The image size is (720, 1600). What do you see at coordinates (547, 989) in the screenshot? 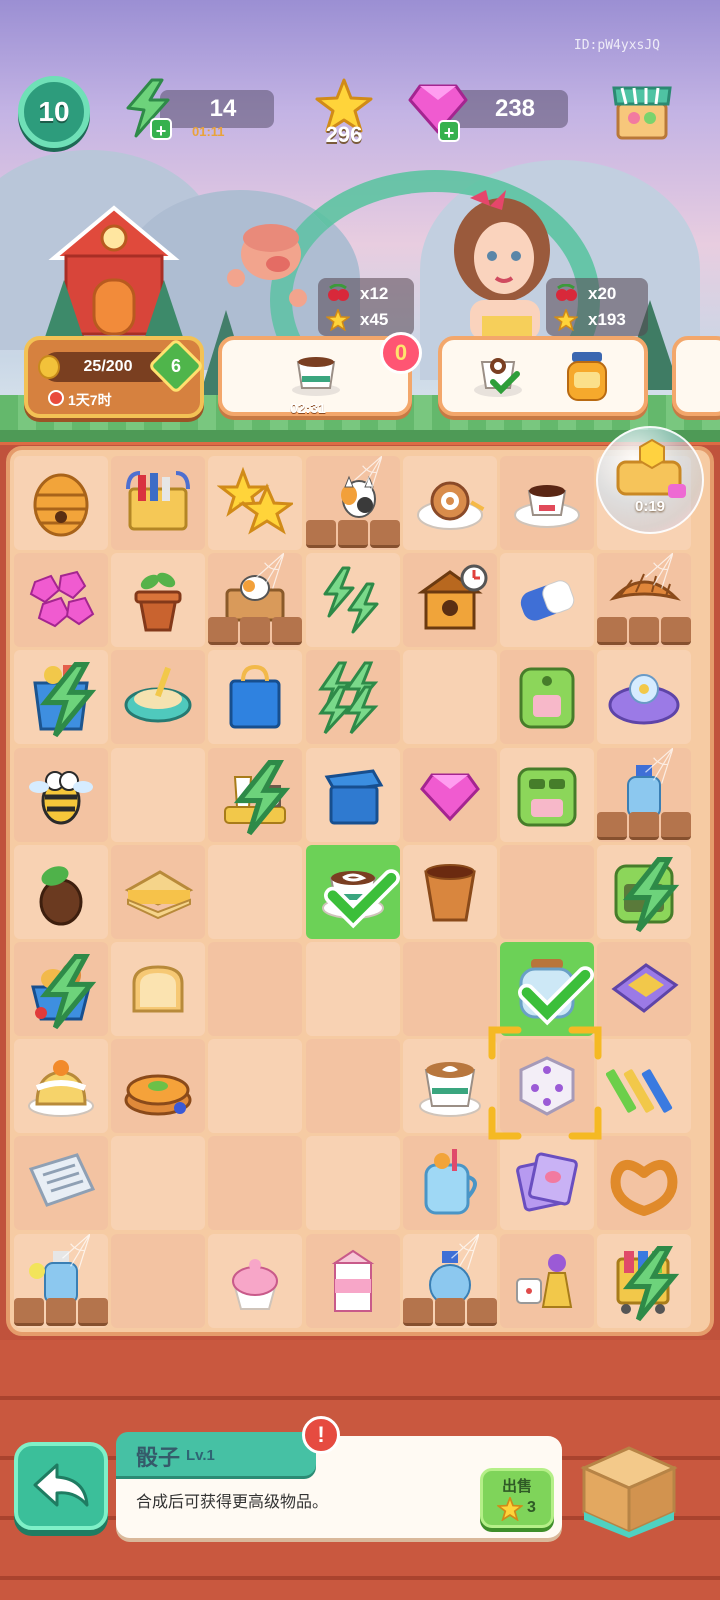
I see `board-cell-glass-jar-check` at bounding box center [547, 989].